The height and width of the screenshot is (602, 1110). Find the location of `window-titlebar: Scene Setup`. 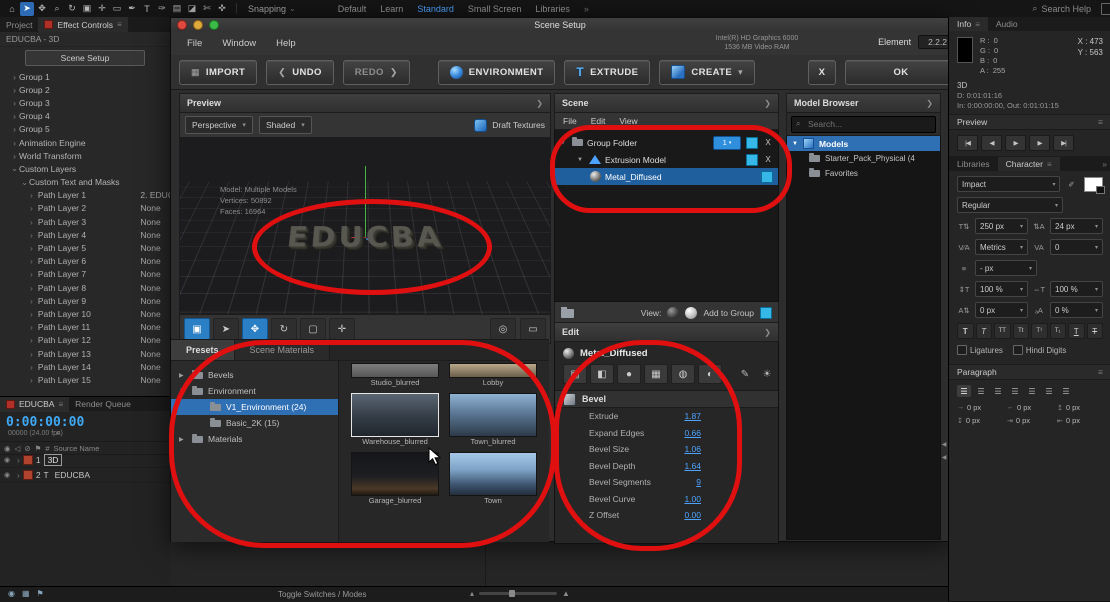

window-titlebar: Scene Setup is located at coordinates (560, 25).